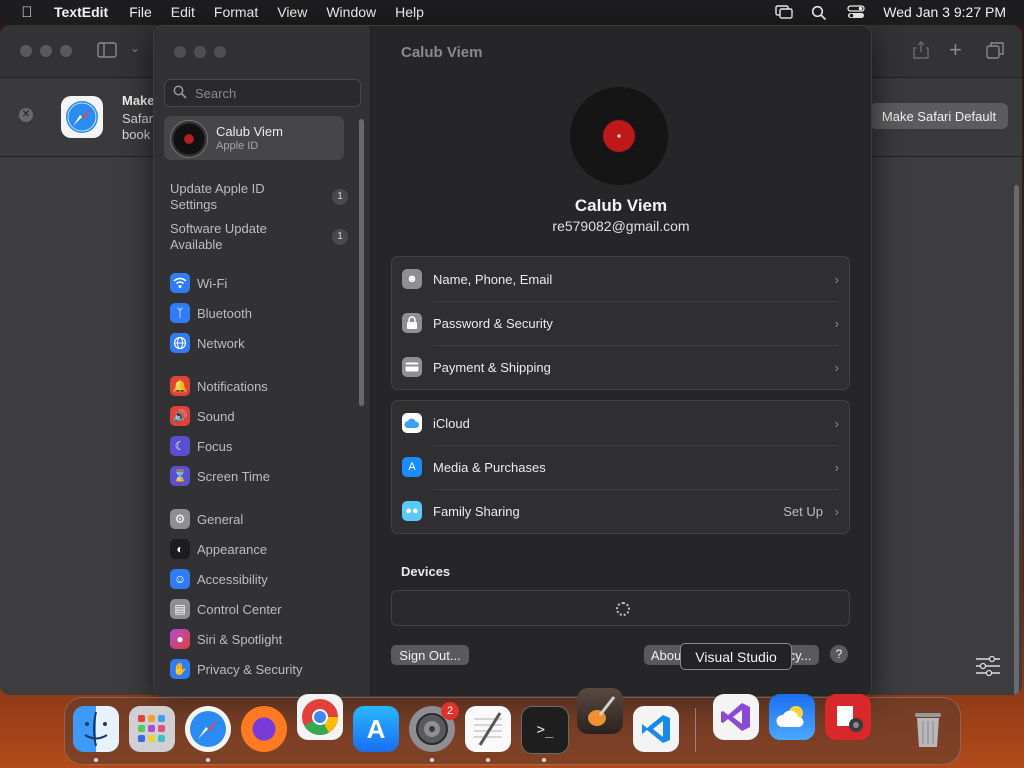 Image resolution: width=1024 pixels, height=768 pixels. I want to click on spotlight-search-icon, so click(820, 13).